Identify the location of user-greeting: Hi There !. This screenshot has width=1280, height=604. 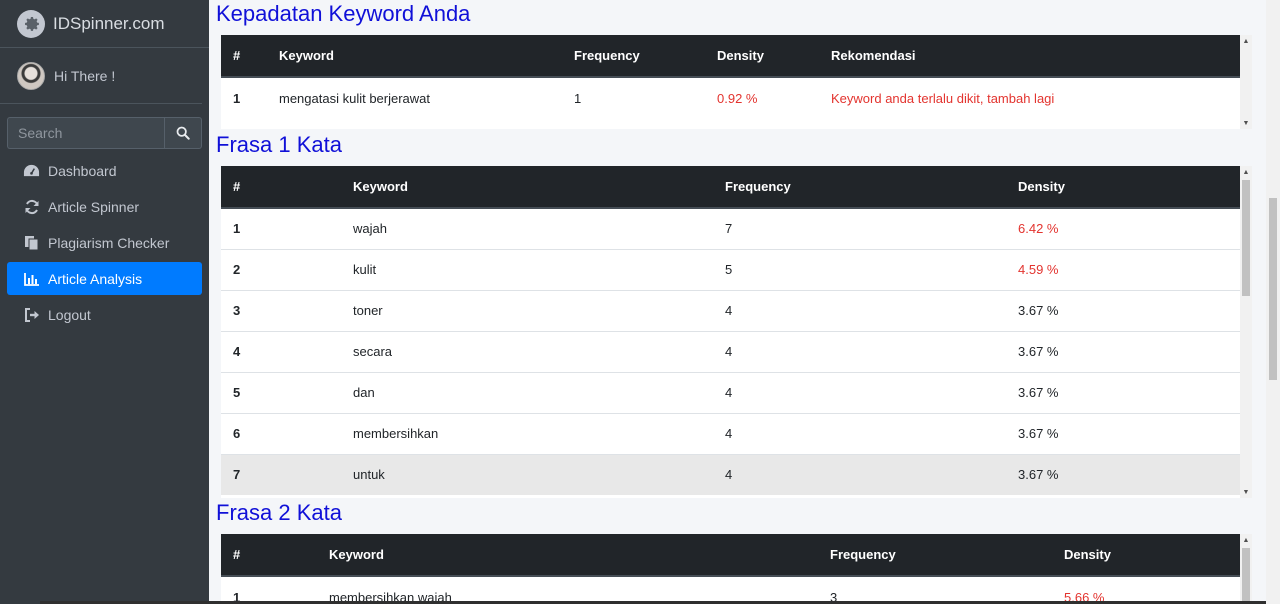
(85, 75).